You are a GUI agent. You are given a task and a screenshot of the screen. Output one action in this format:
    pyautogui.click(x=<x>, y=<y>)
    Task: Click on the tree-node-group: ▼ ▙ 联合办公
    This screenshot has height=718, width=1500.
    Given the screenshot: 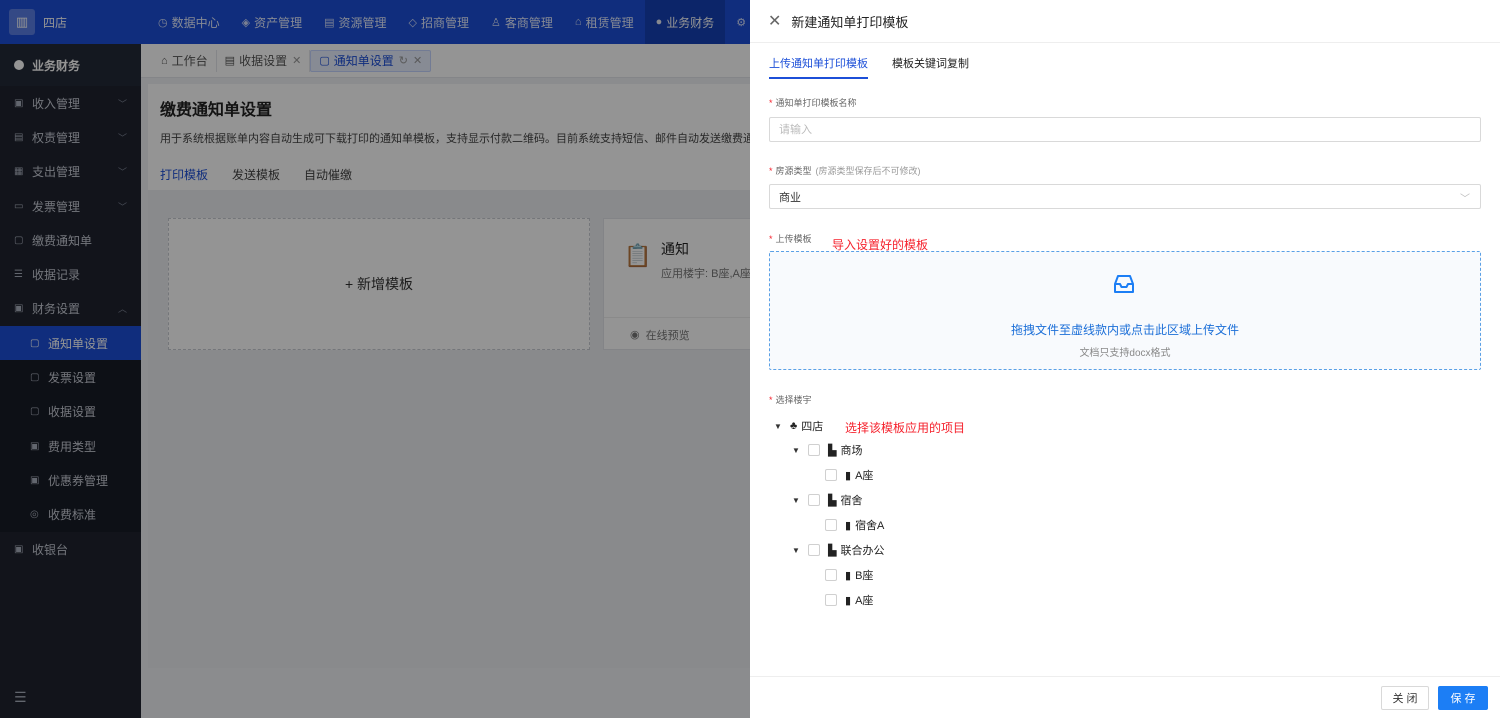 What is the action you would take?
    pyautogui.click(x=838, y=550)
    